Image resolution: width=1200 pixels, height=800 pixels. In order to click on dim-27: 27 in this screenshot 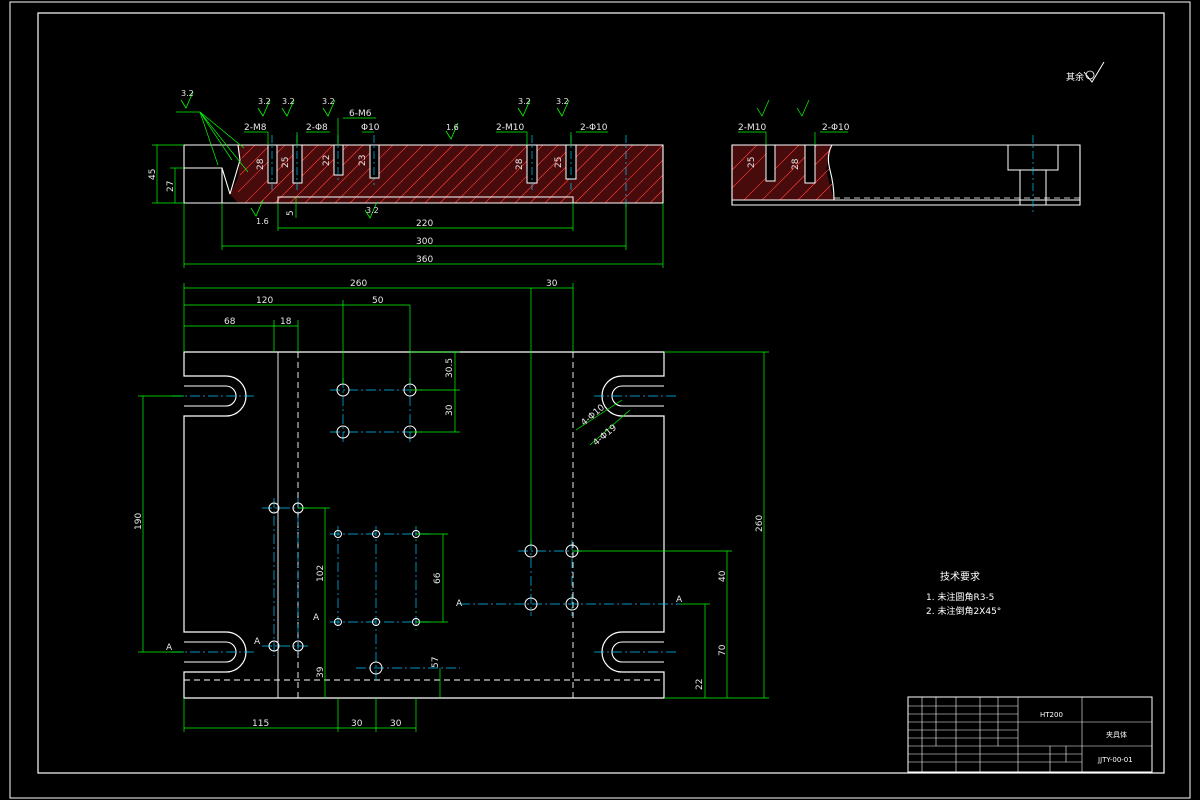, I will do `click(171, 186)`.